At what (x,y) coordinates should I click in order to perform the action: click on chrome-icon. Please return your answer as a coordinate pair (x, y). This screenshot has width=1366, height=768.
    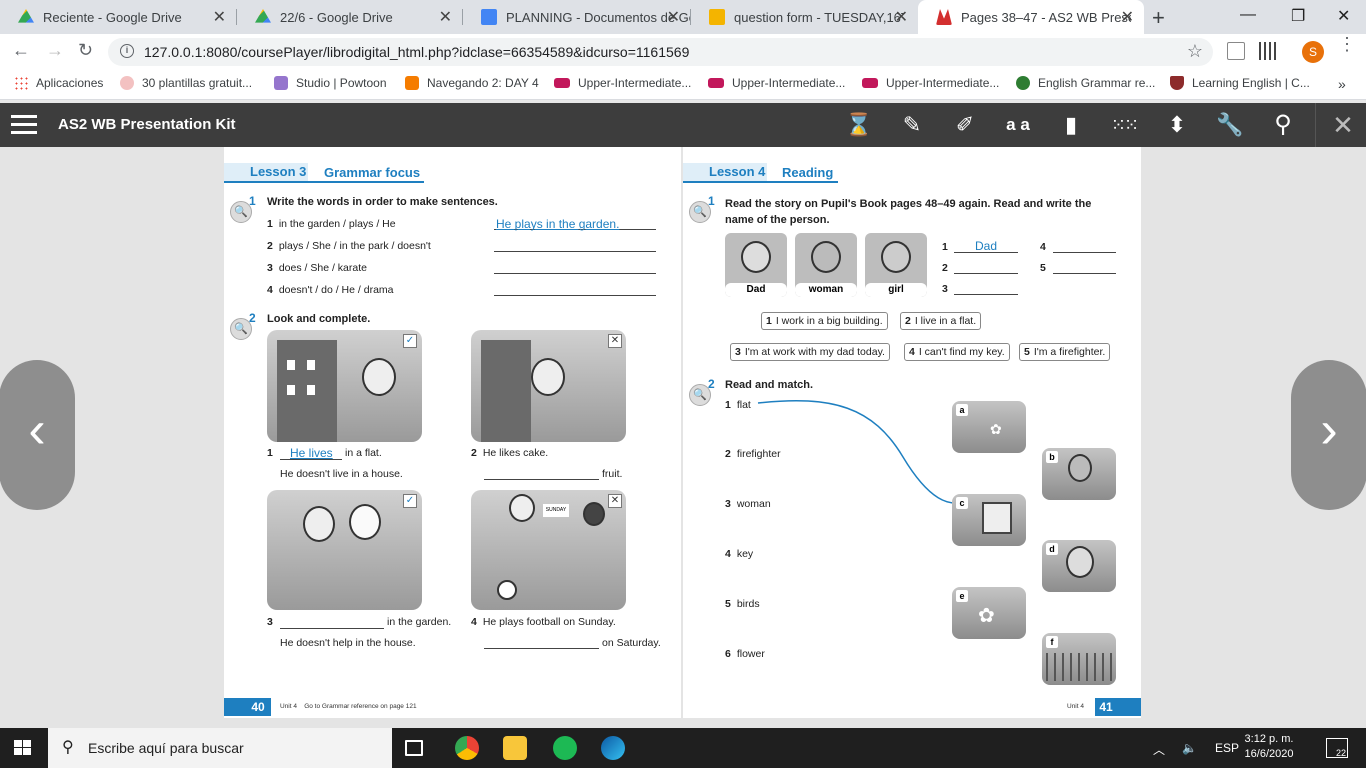
    Looking at the image, I should click on (467, 748).